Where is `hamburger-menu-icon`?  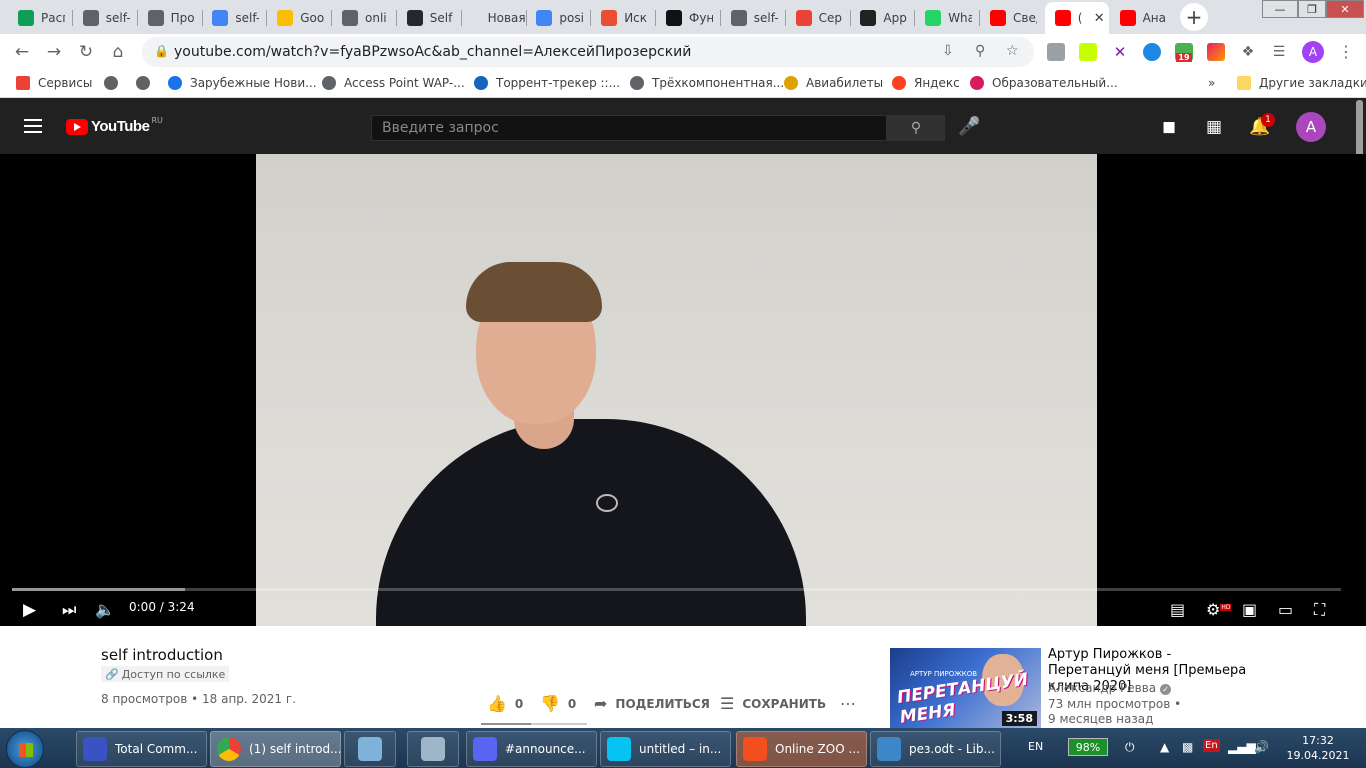
hamburger-menu-icon is located at coordinates (33, 126).